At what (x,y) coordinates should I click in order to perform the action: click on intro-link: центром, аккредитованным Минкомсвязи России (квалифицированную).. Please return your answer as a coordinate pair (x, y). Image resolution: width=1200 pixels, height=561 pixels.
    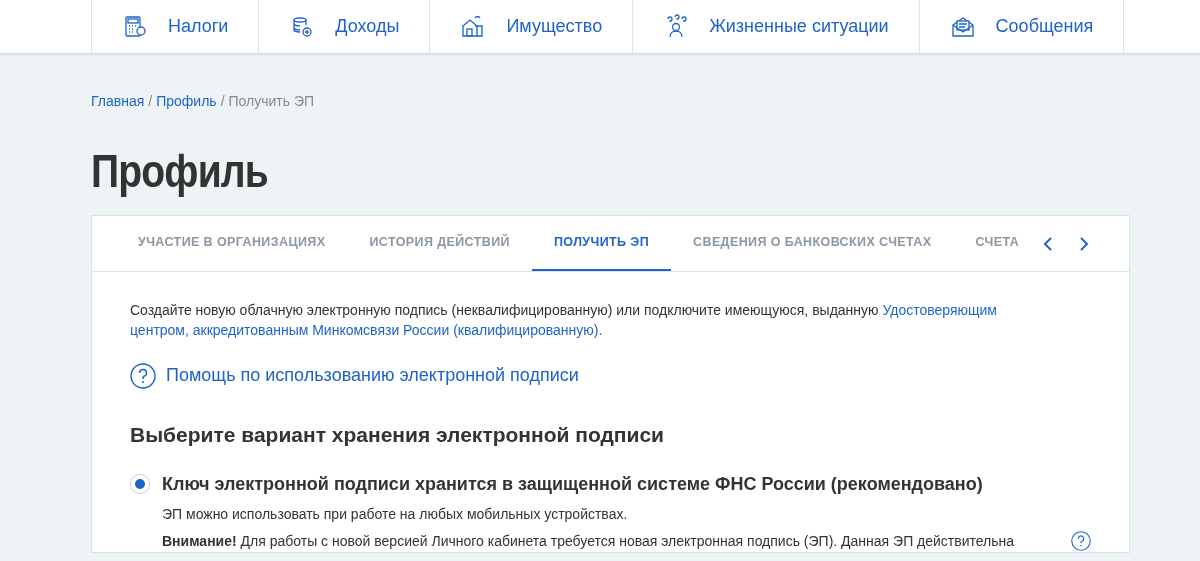
    Looking at the image, I should click on (366, 330).